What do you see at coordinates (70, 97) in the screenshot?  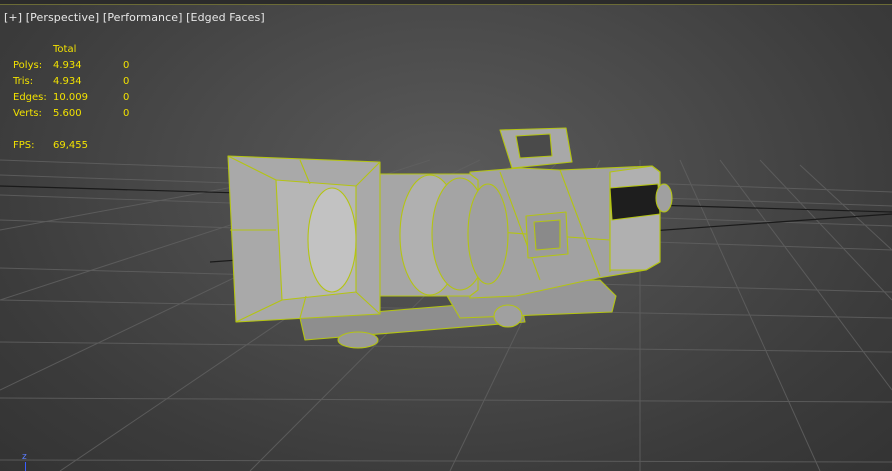 I see `stats-total: 10.009` at bounding box center [70, 97].